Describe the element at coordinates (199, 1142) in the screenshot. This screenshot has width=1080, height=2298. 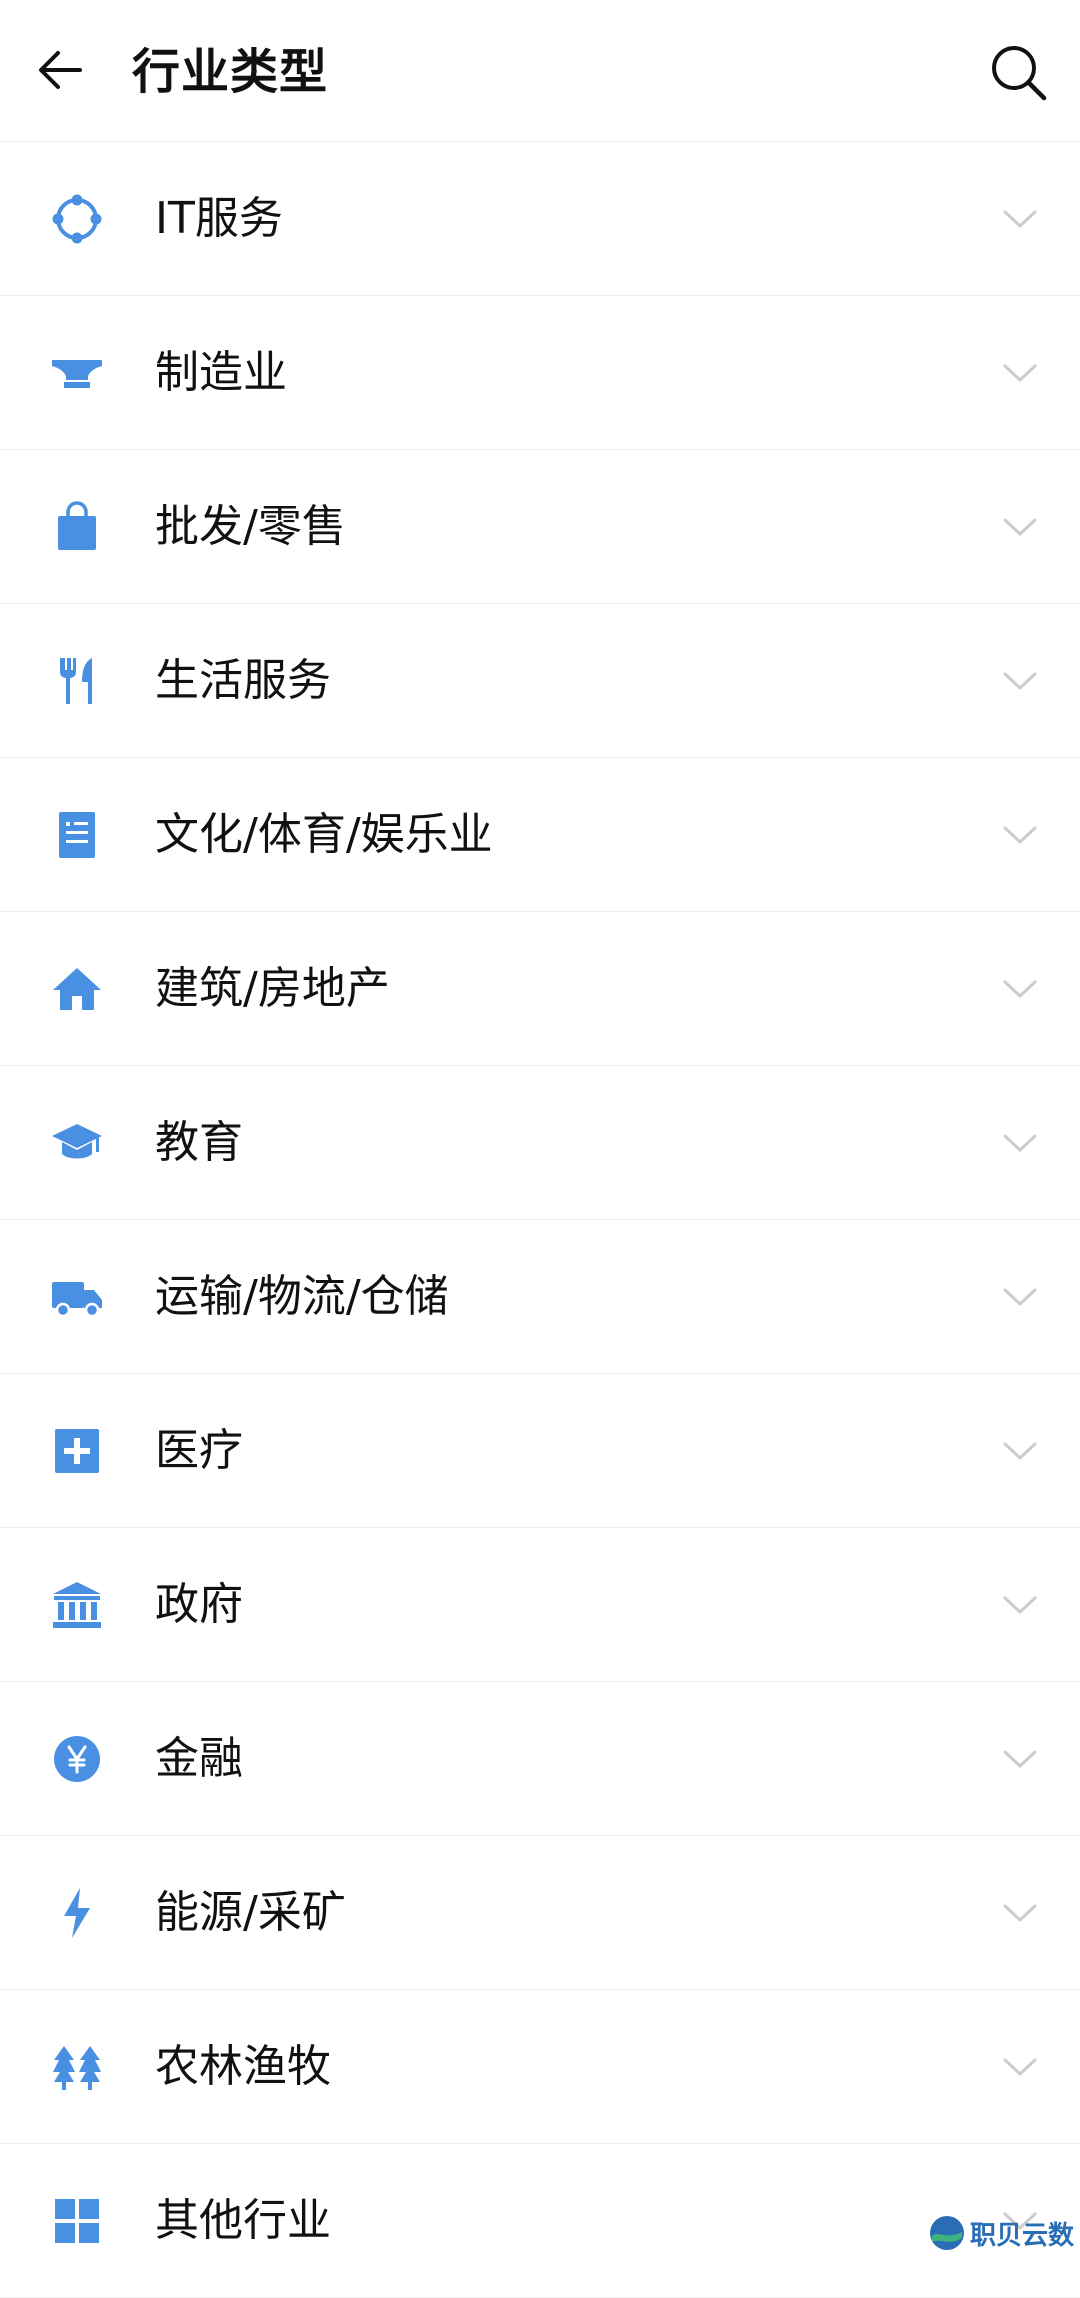
I see `industry-label: 教育` at that location.